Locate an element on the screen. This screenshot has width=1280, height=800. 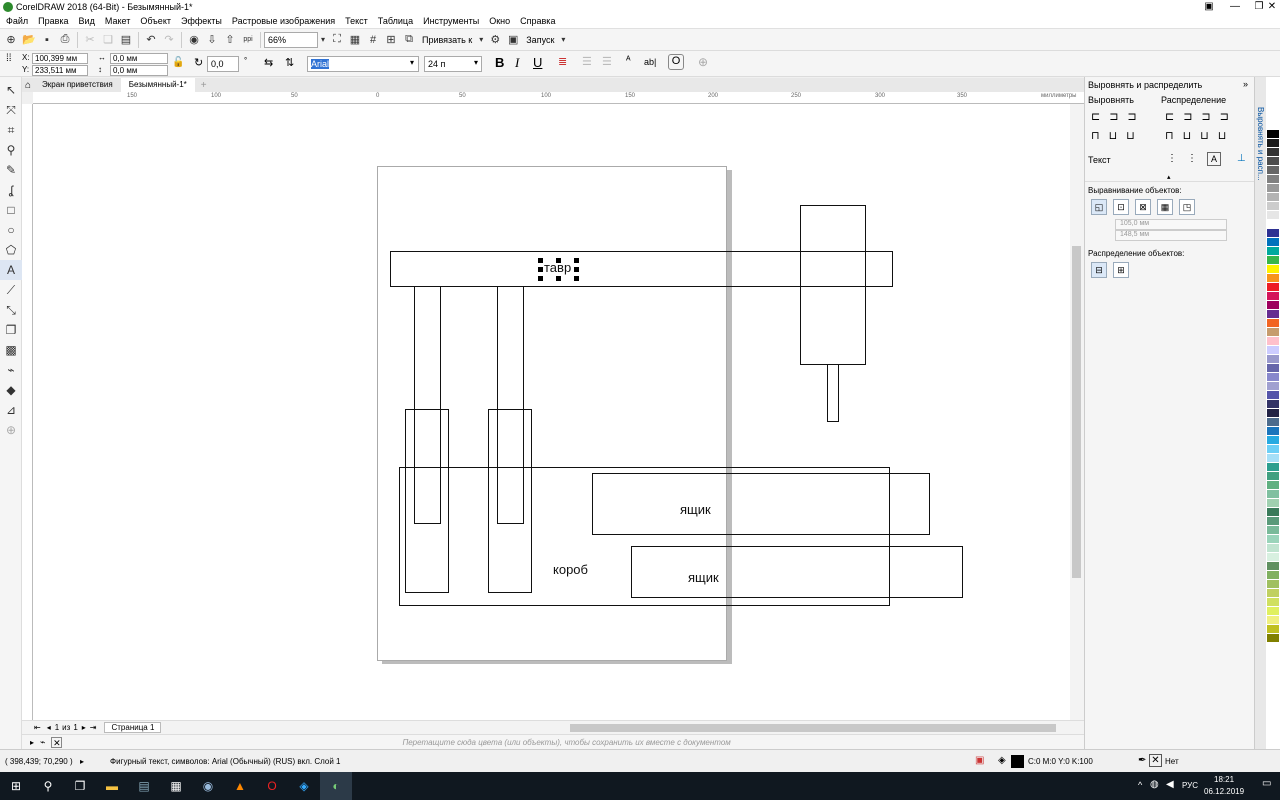
column-stem-rectangle is located at coordinates (833, 393).